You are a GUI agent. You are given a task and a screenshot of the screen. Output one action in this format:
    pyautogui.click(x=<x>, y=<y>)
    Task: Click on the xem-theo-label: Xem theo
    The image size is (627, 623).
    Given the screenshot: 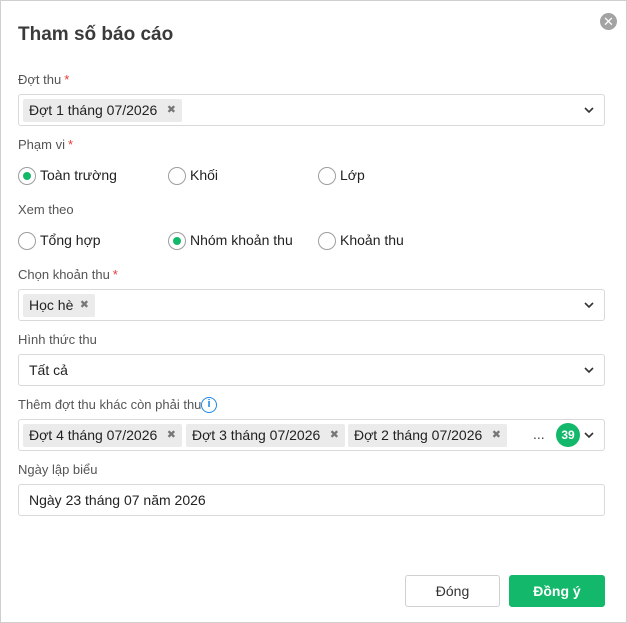 What is the action you would take?
    pyautogui.click(x=46, y=209)
    